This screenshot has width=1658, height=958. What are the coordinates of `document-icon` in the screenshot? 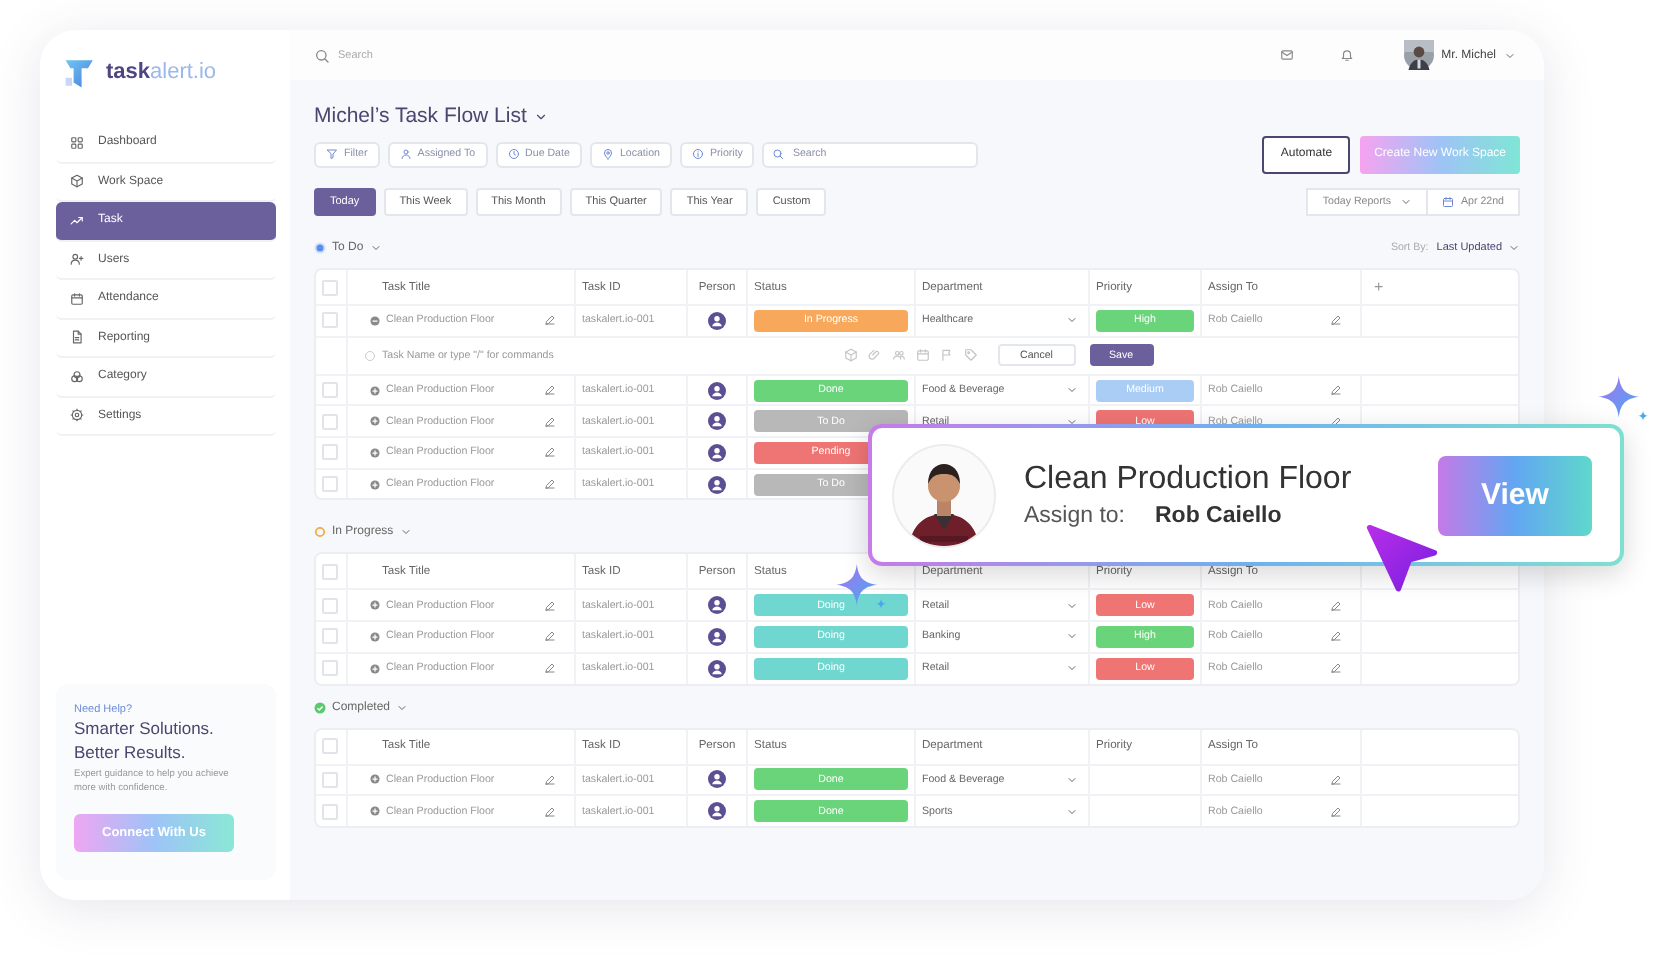 It's located at (77, 337).